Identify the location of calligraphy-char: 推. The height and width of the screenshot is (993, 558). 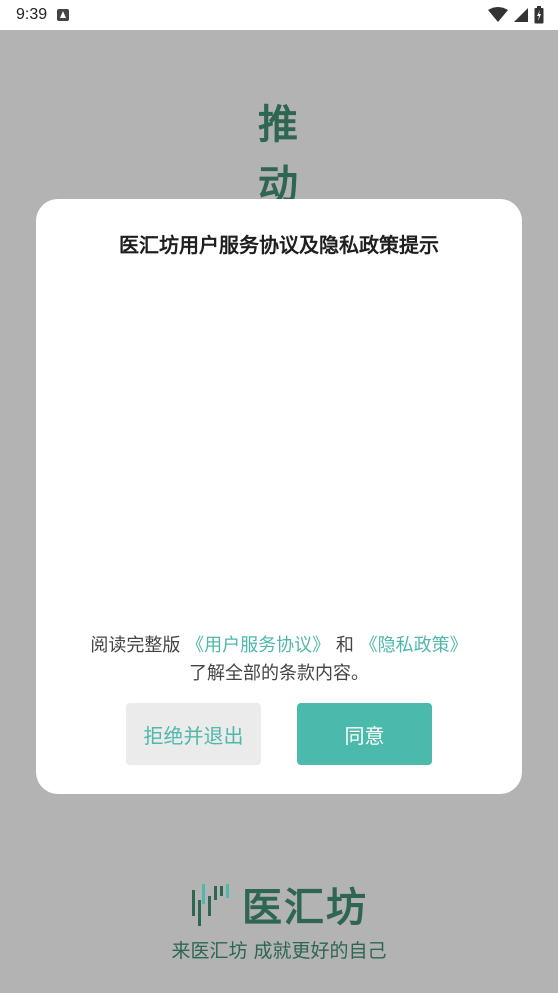
(278, 124).